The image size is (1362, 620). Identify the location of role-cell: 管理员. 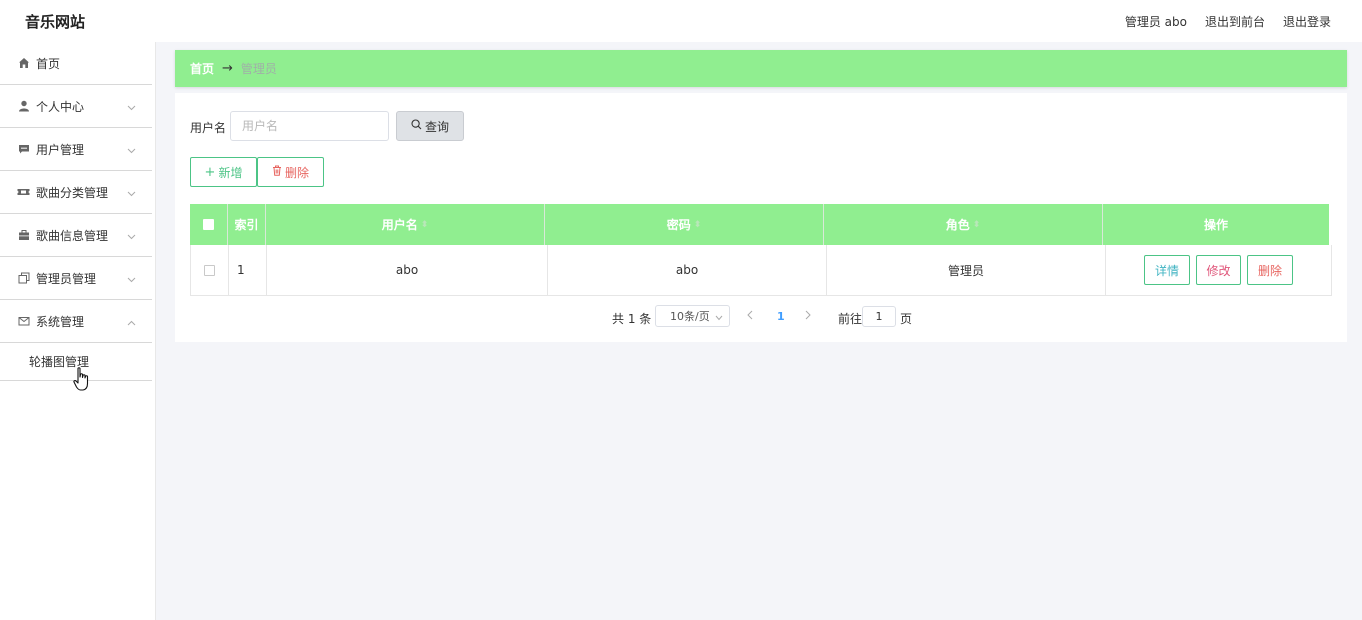
(966, 270).